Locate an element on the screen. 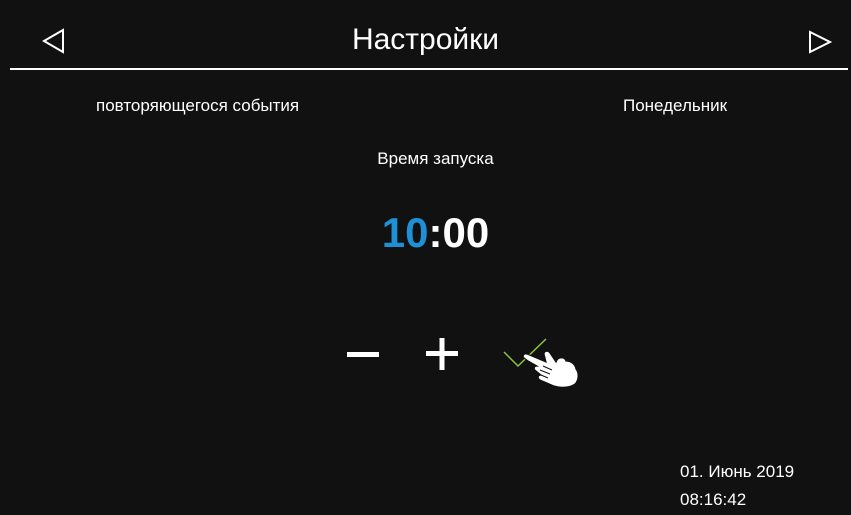  confirm-button is located at coordinates (543, 364).